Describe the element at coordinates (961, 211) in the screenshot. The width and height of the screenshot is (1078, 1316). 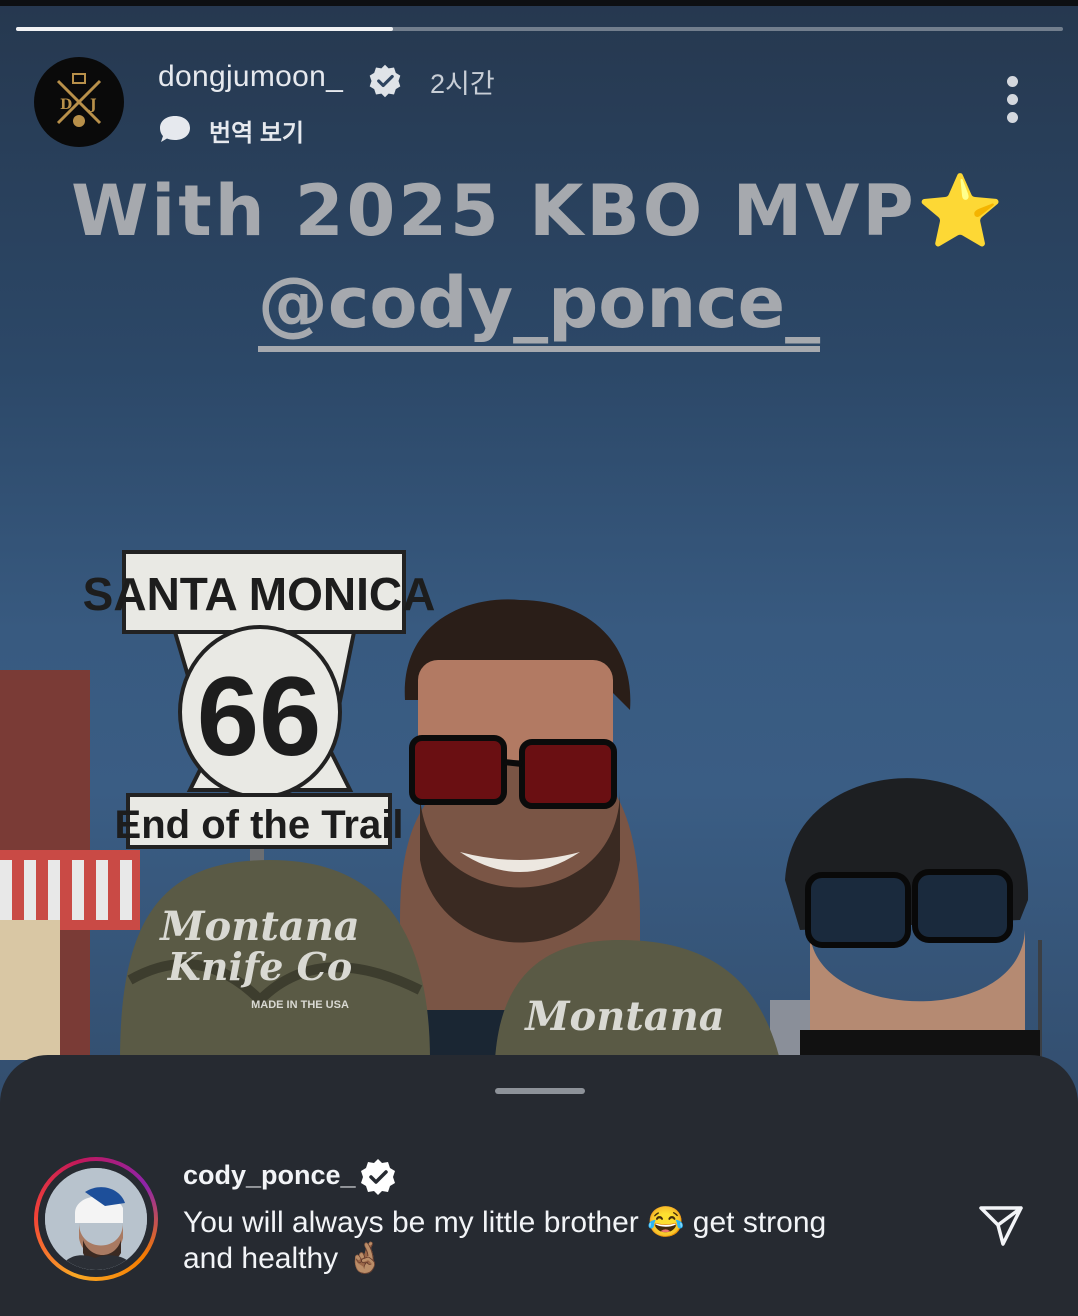
I see `star-emoji: ⭐` at that location.